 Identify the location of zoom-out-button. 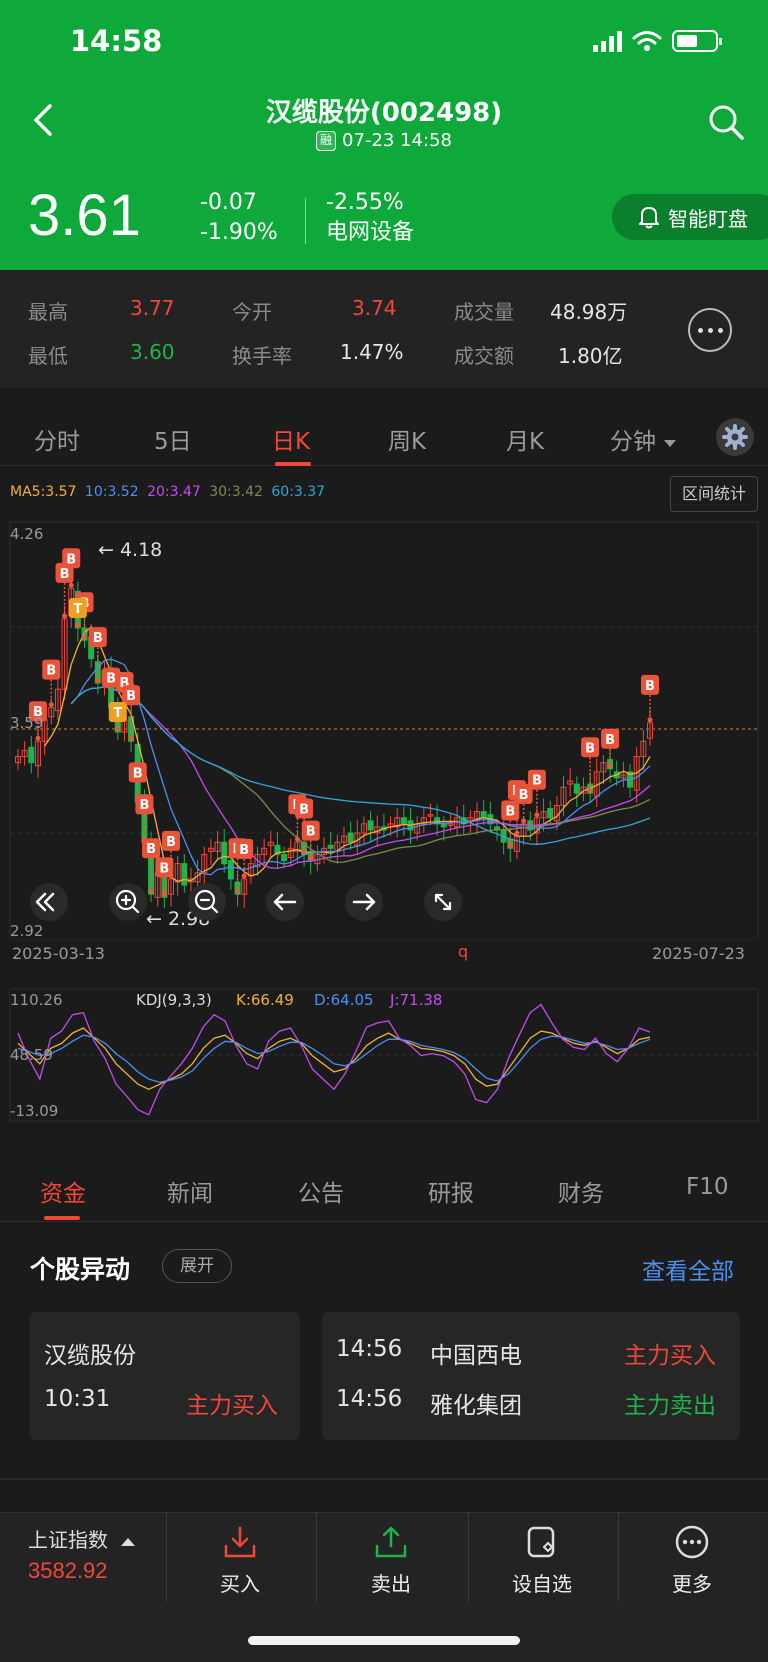
(207, 902).